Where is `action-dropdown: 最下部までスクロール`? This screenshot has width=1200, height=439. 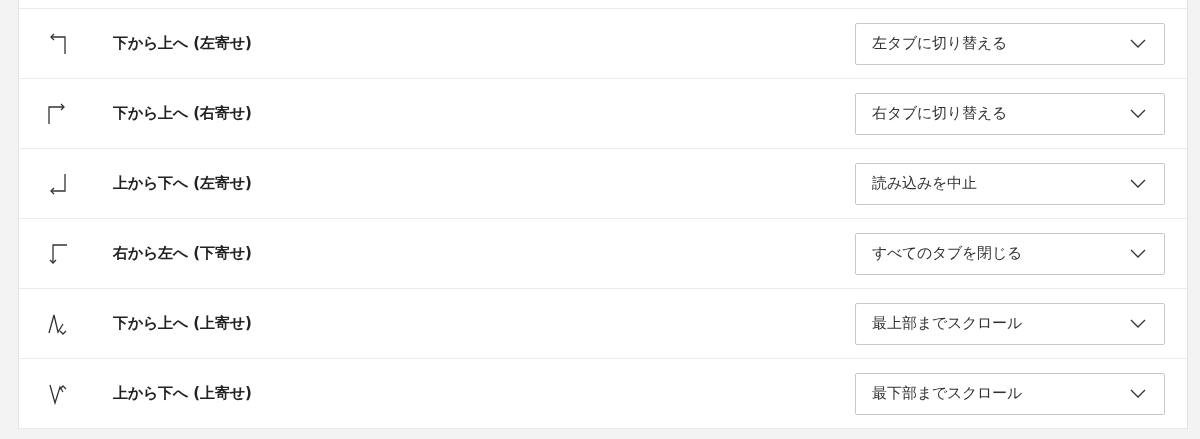 action-dropdown: 最下部までスクロール is located at coordinates (1010, 393).